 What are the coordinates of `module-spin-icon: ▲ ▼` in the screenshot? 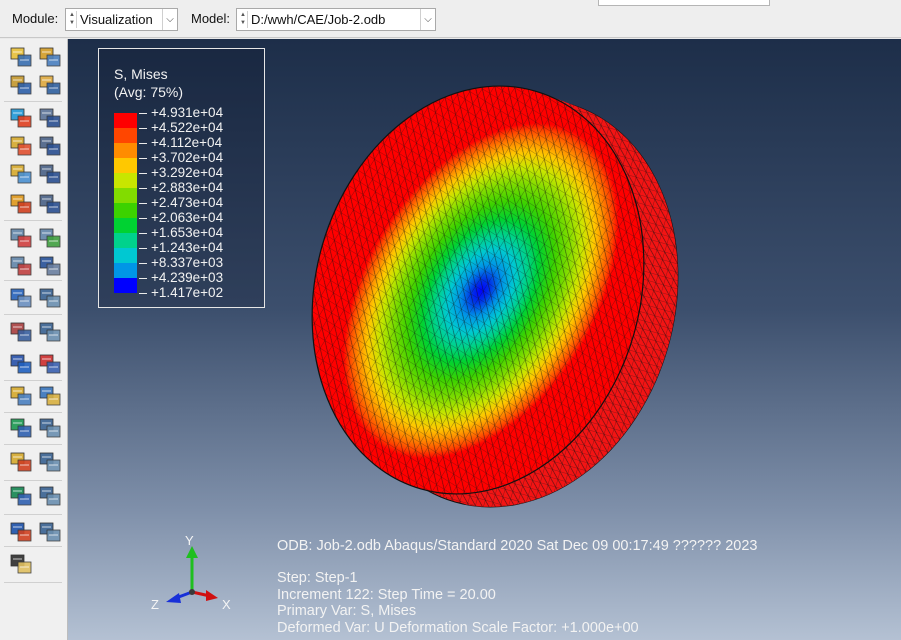 It's located at (72, 19).